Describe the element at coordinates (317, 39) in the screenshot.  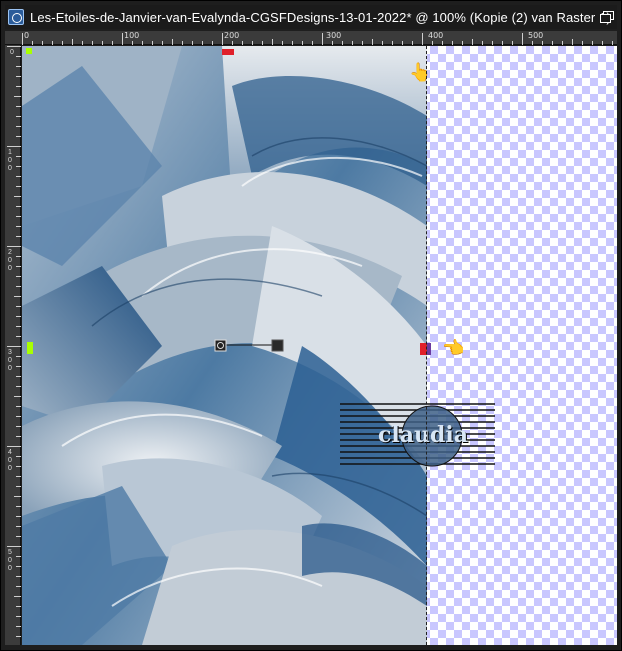
I see `horizontal-ruler-ticks` at that location.